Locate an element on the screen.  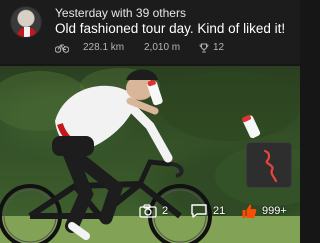
bike-icon is located at coordinates (62, 48).